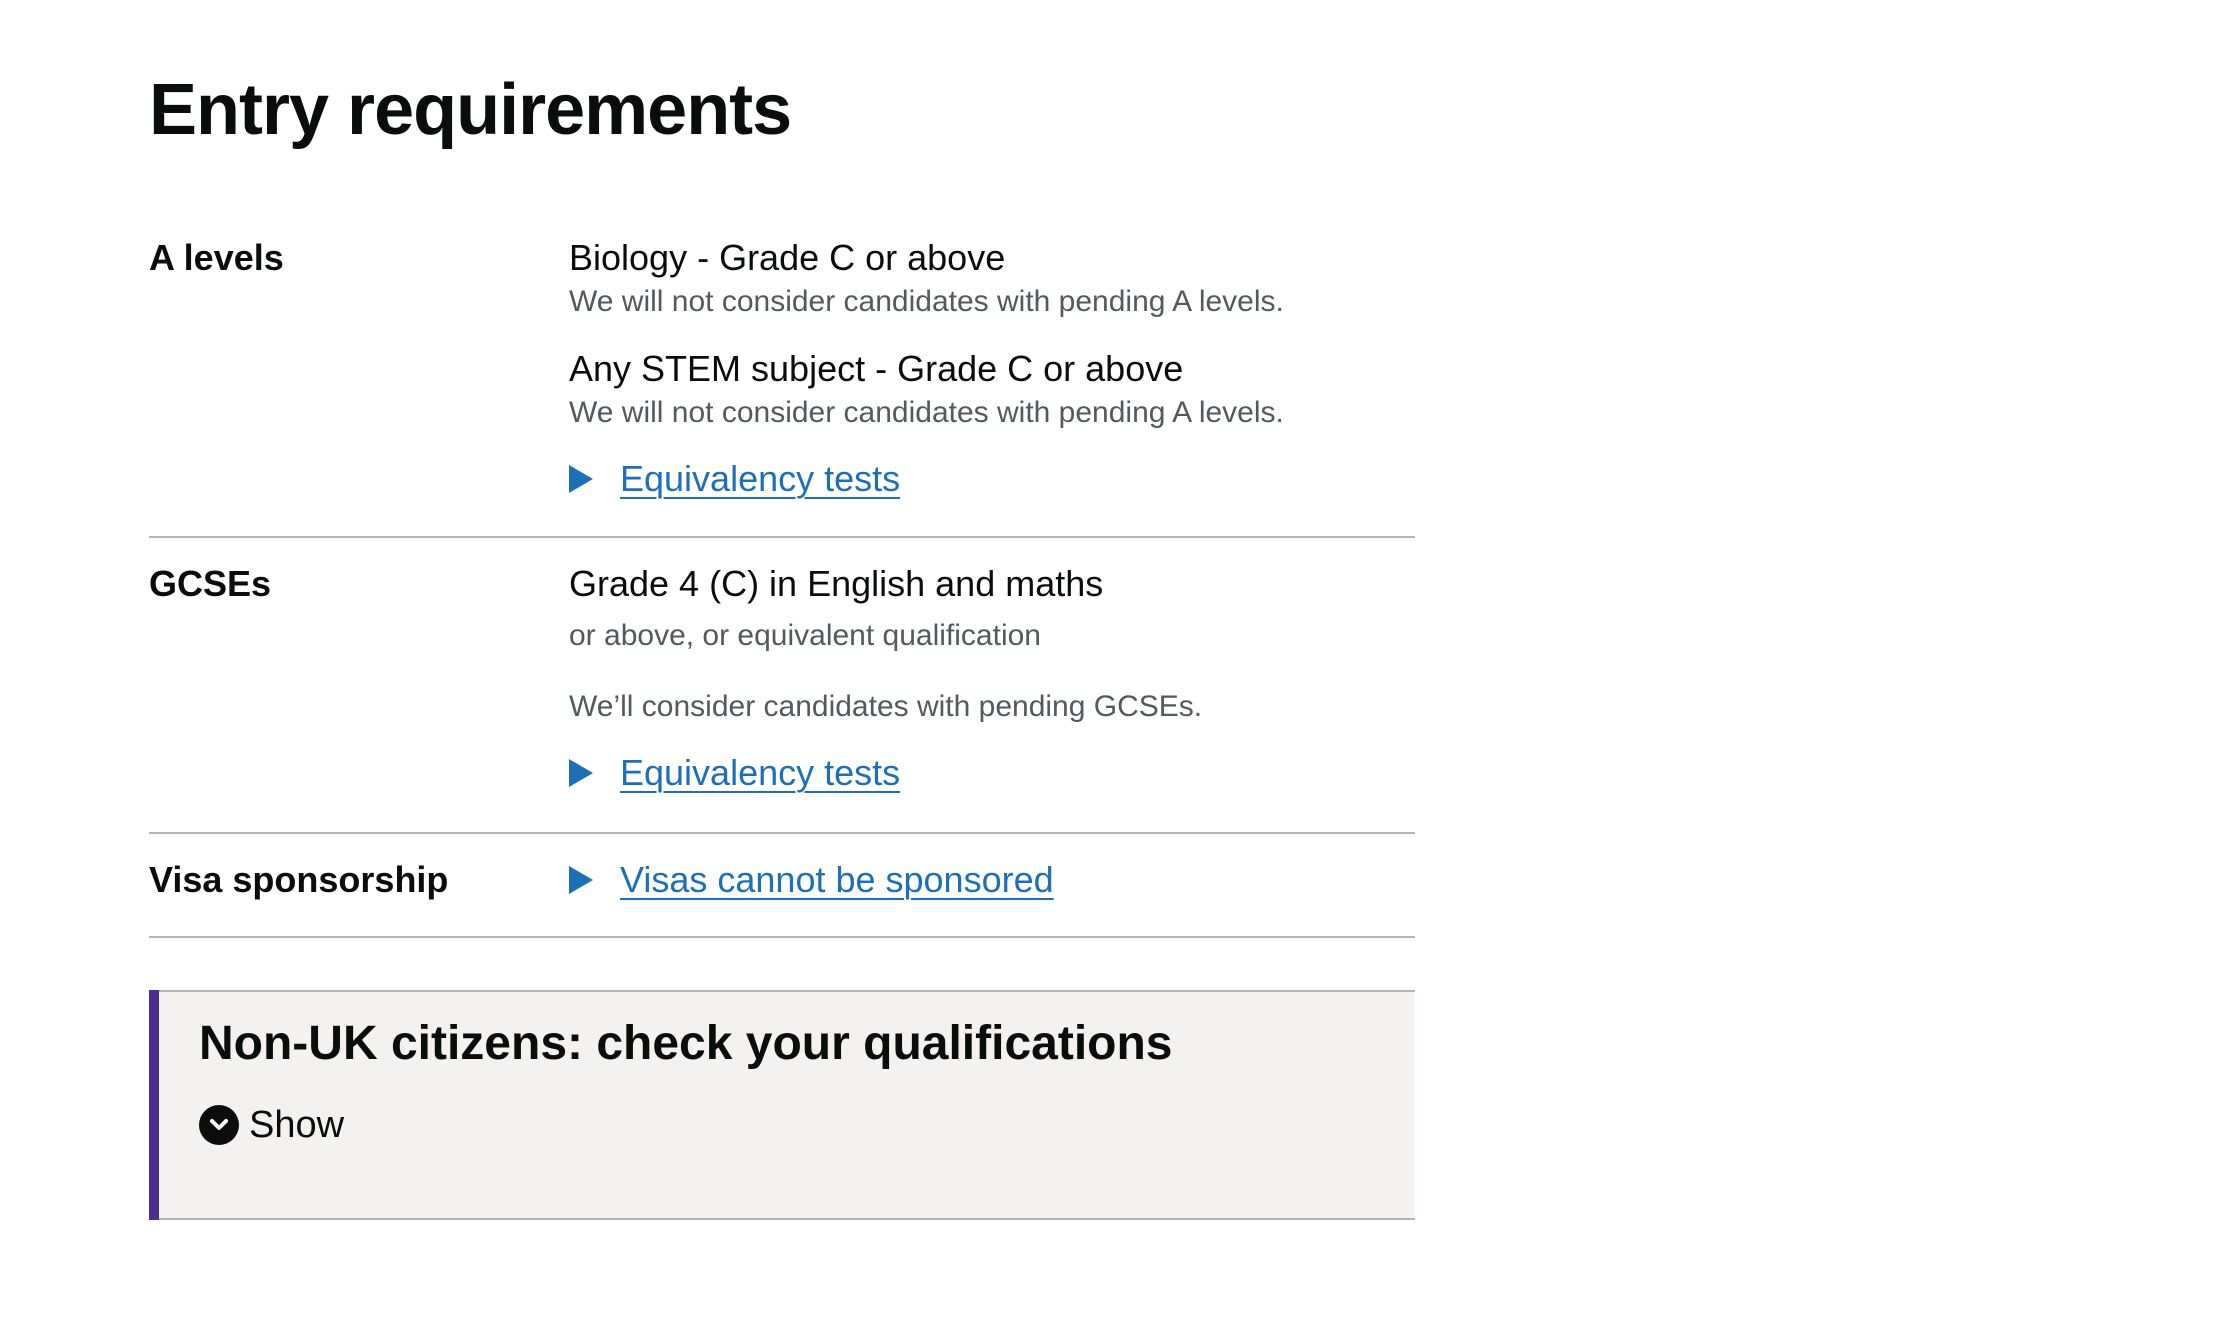  I want to click on a-levels-equivalency-link: Equivalency tests, so click(760, 479).